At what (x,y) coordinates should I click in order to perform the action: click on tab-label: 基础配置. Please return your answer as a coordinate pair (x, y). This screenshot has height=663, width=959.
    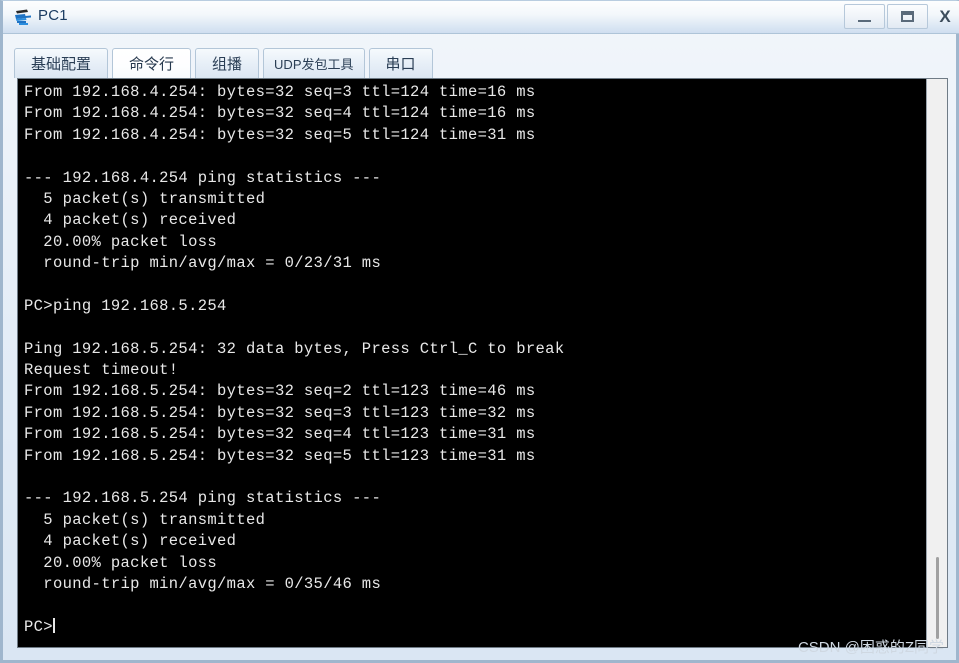
    Looking at the image, I should click on (61, 64).